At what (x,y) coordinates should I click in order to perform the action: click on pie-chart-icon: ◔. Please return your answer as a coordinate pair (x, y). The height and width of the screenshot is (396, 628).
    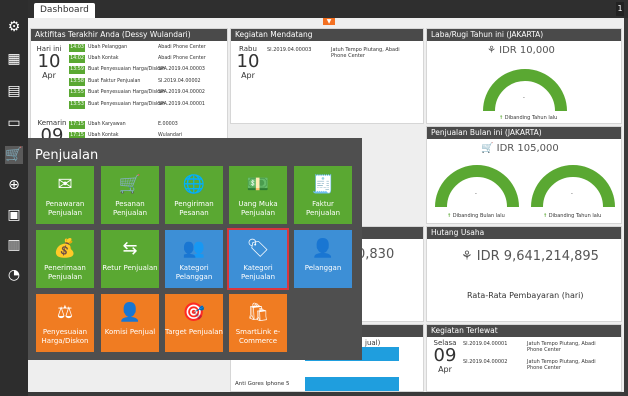
    Looking at the image, I should click on (14, 275).